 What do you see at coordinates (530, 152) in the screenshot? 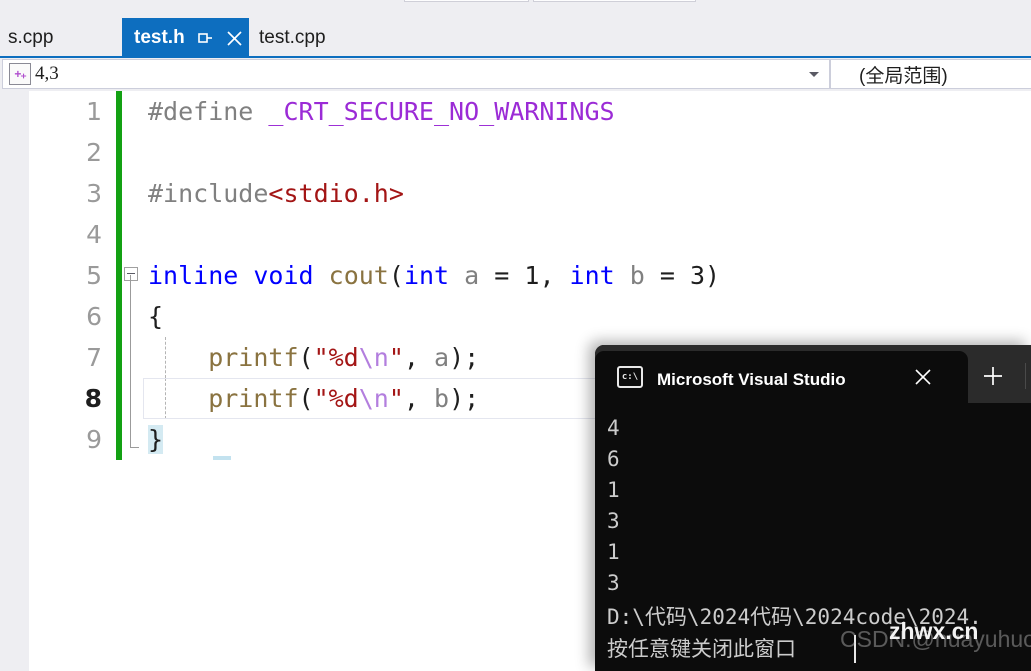
I see `code-line: 2` at bounding box center [530, 152].